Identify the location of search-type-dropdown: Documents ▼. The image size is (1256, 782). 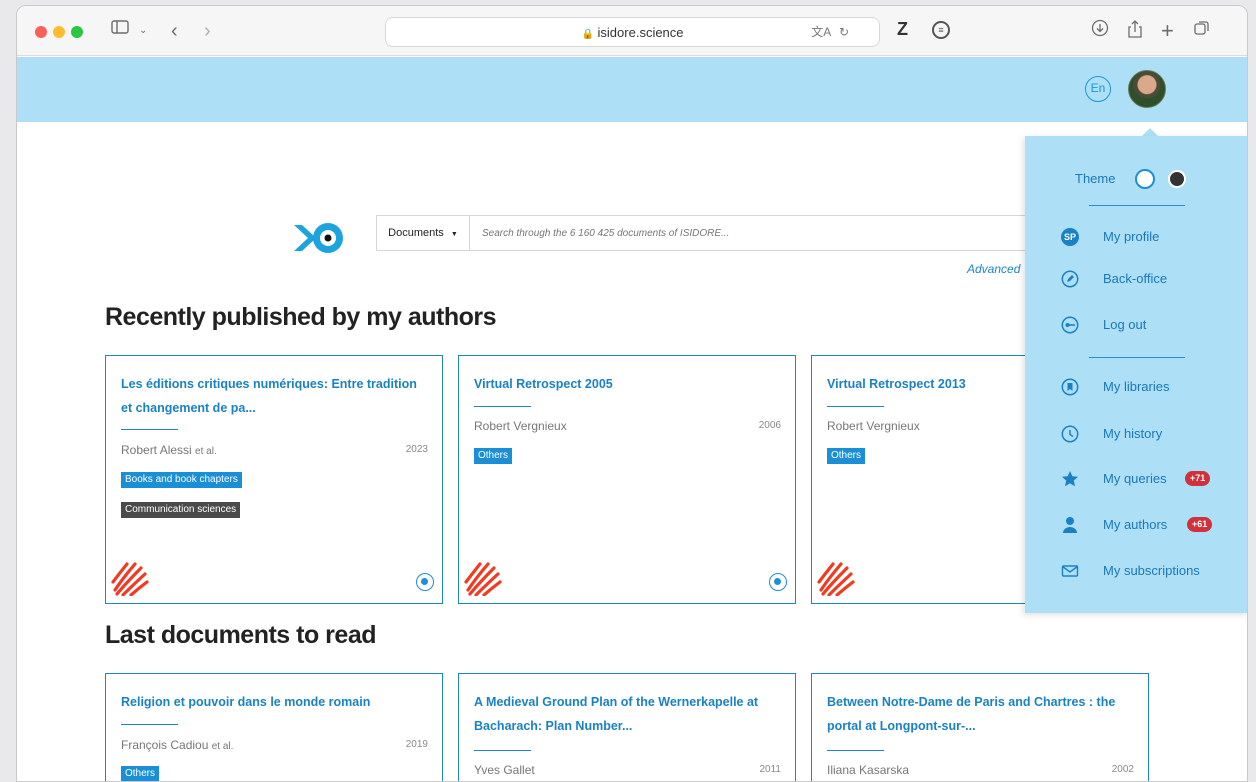
(423, 233).